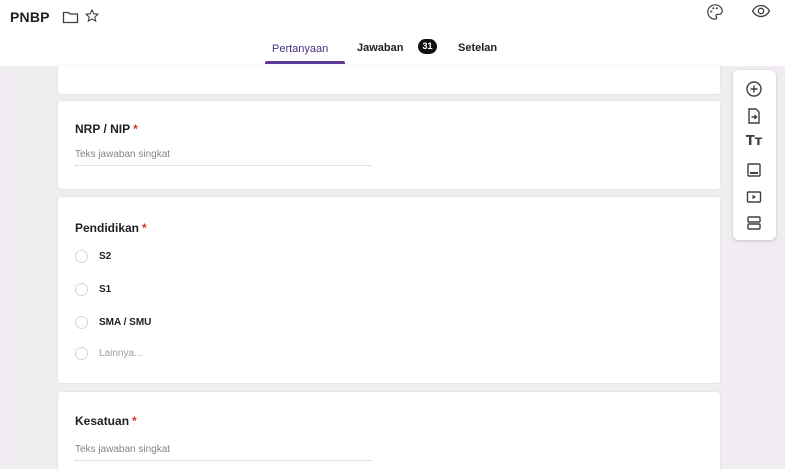 This screenshot has width=785, height=472. What do you see at coordinates (380, 48) in the screenshot?
I see `tab-responses: Jawaban` at bounding box center [380, 48].